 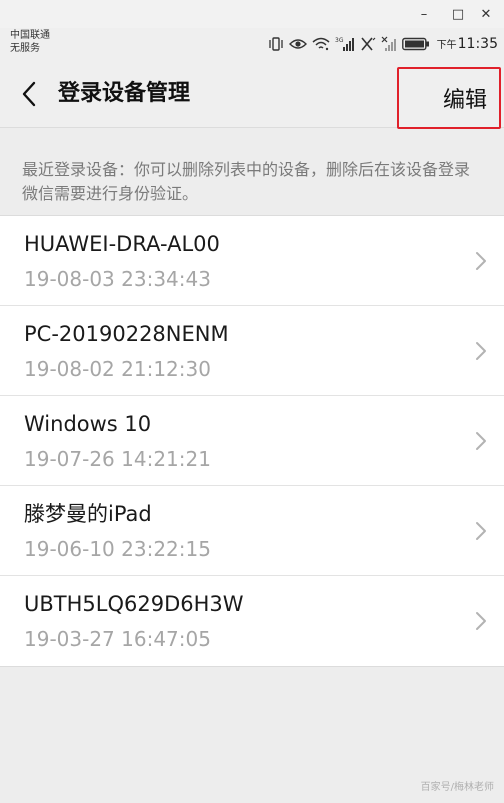 What do you see at coordinates (88, 514) in the screenshot?
I see `device-name: 滕梦曼的iPad` at bounding box center [88, 514].